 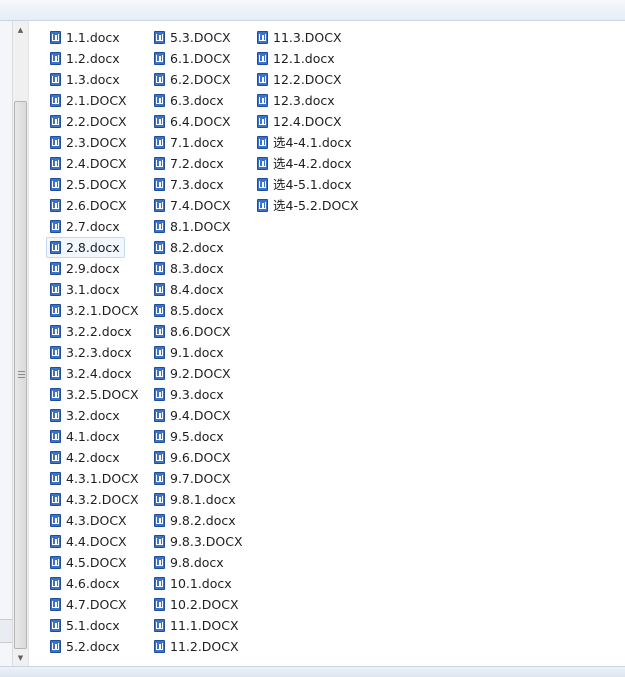 What do you see at coordinates (197, 394) in the screenshot?
I see `file-name: 9.3.docx` at bounding box center [197, 394].